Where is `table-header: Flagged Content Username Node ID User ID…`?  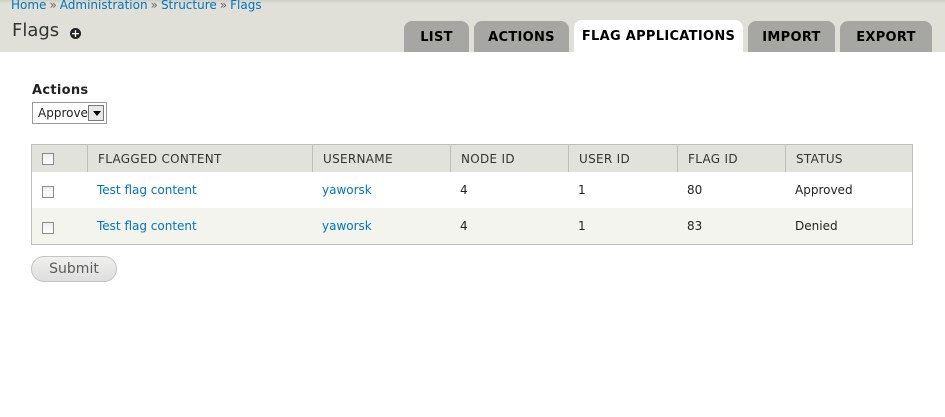 table-header: Flagged Content Username Node ID User ID… is located at coordinates (472, 158).